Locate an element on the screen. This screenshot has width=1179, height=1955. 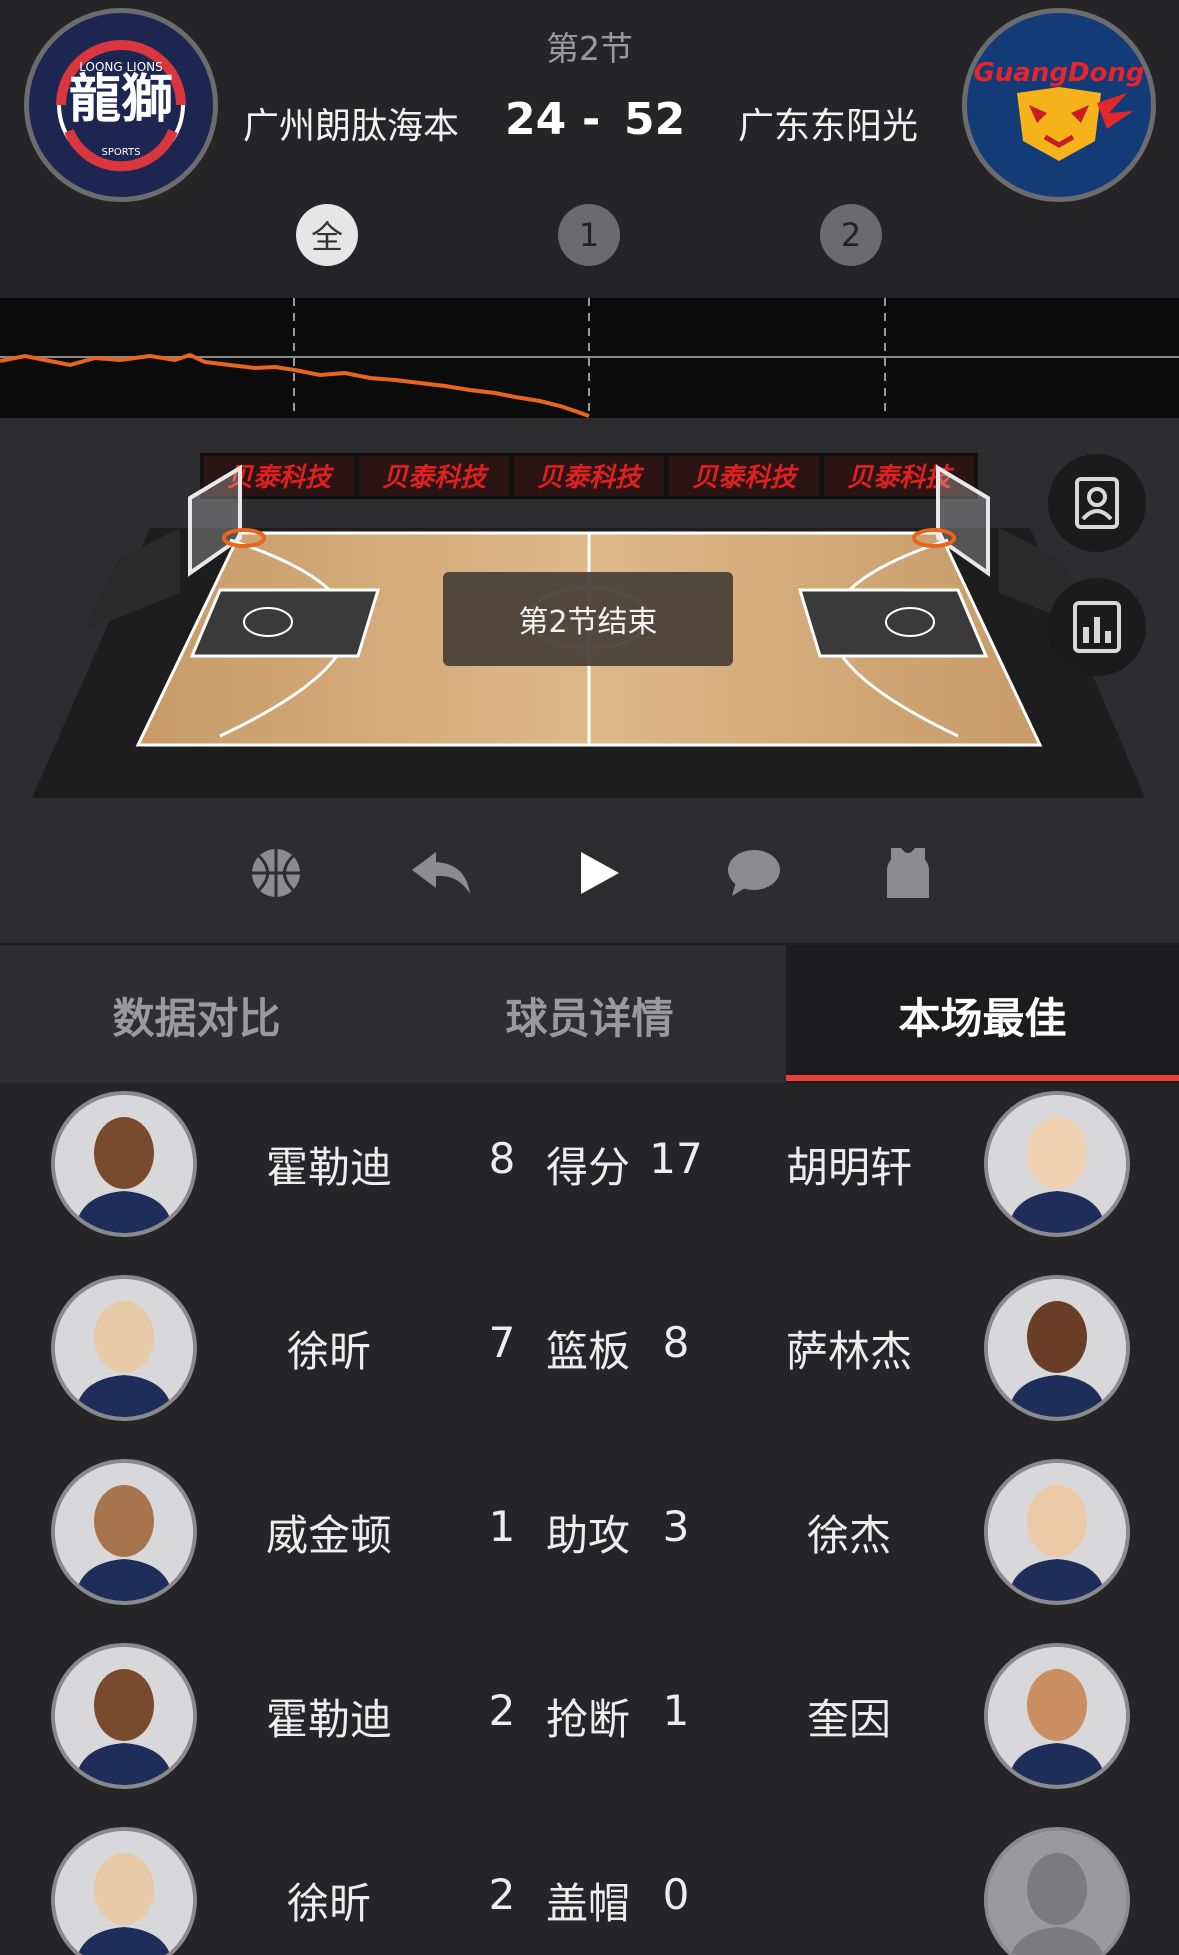
basketball-icon is located at coordinates (276, 873).